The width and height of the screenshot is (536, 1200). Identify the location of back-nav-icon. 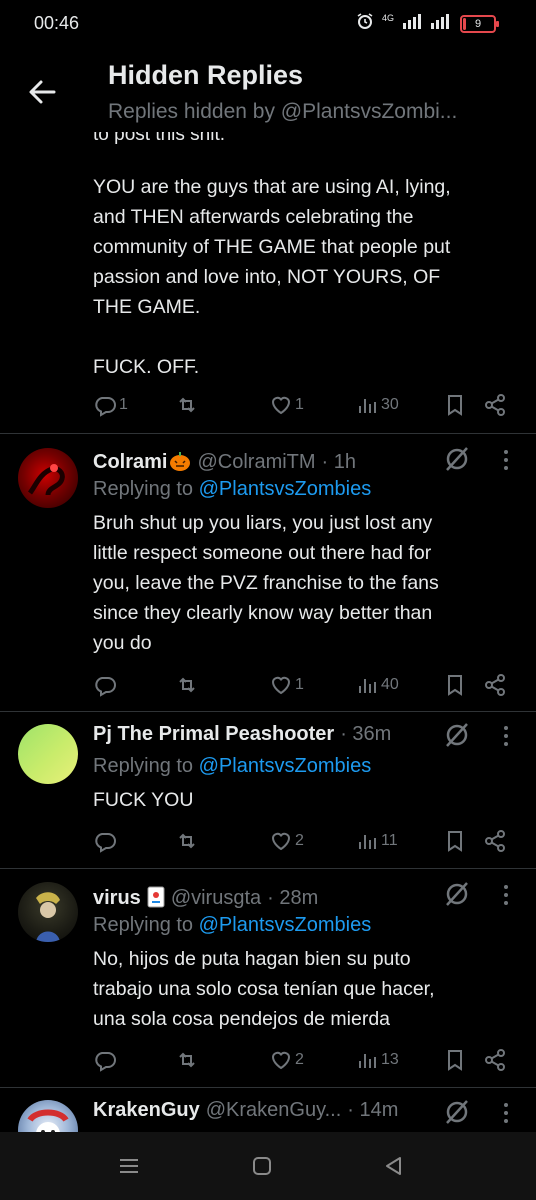
(394, 1166).